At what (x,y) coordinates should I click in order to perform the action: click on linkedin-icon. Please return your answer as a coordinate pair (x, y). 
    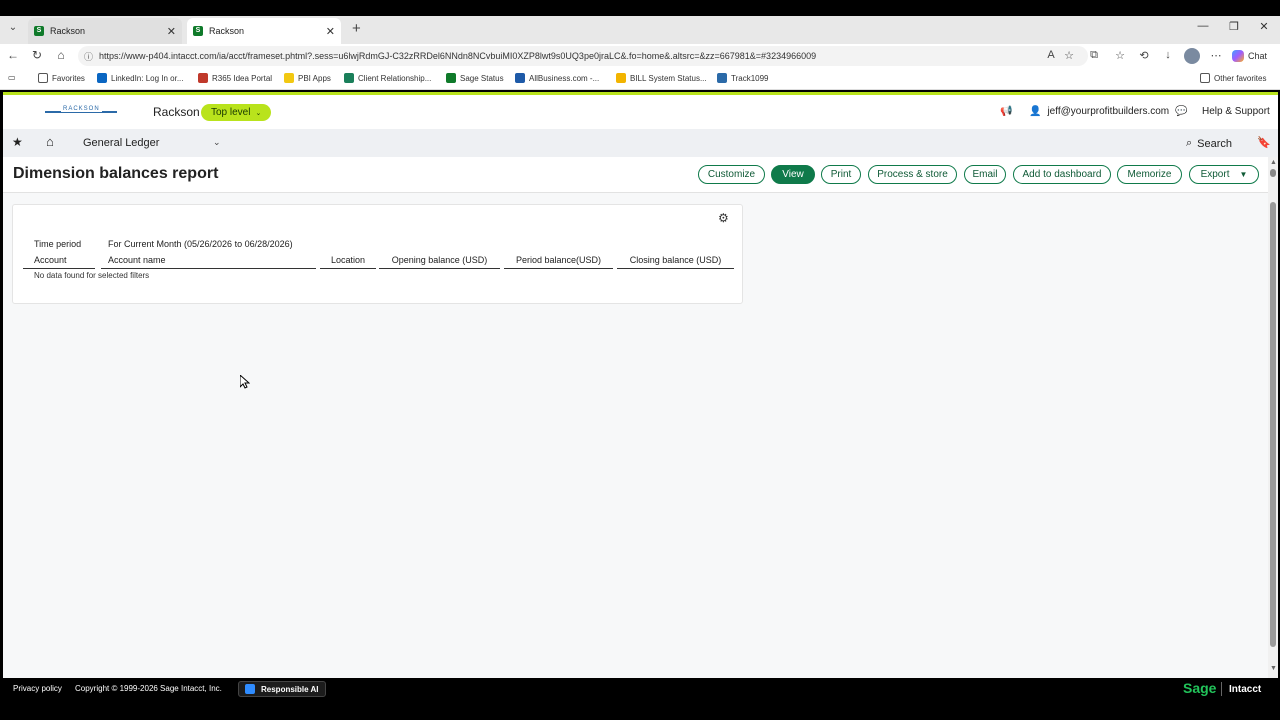
    Looking at the image, I should click on (102, 78).